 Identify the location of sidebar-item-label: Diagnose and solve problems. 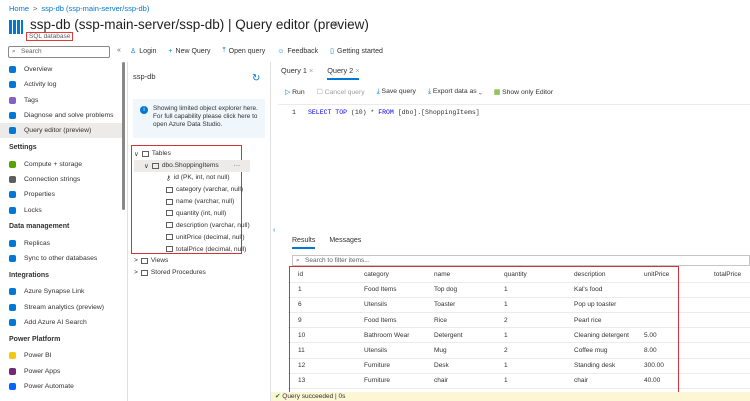
(69, 116).